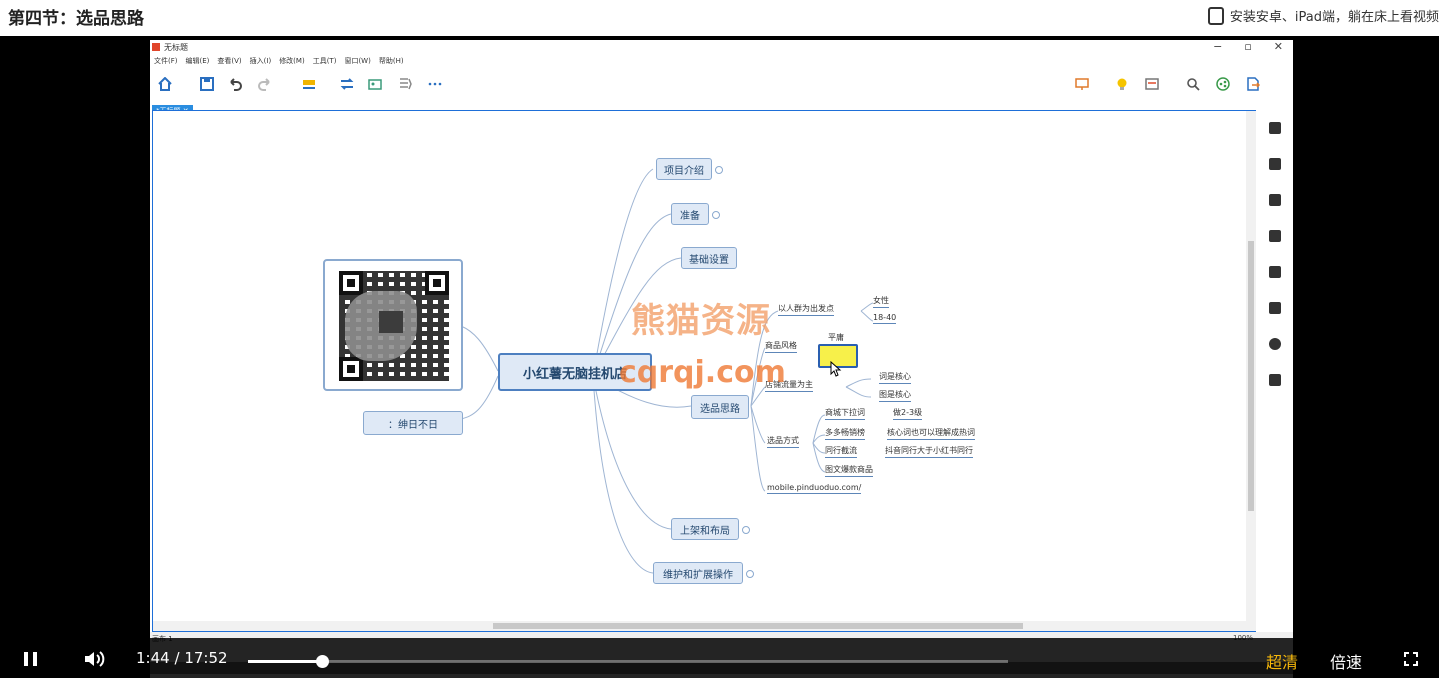 This screenshot has width=1439, height=678. I want to click on outline-view-icon, so click(1152, 84).